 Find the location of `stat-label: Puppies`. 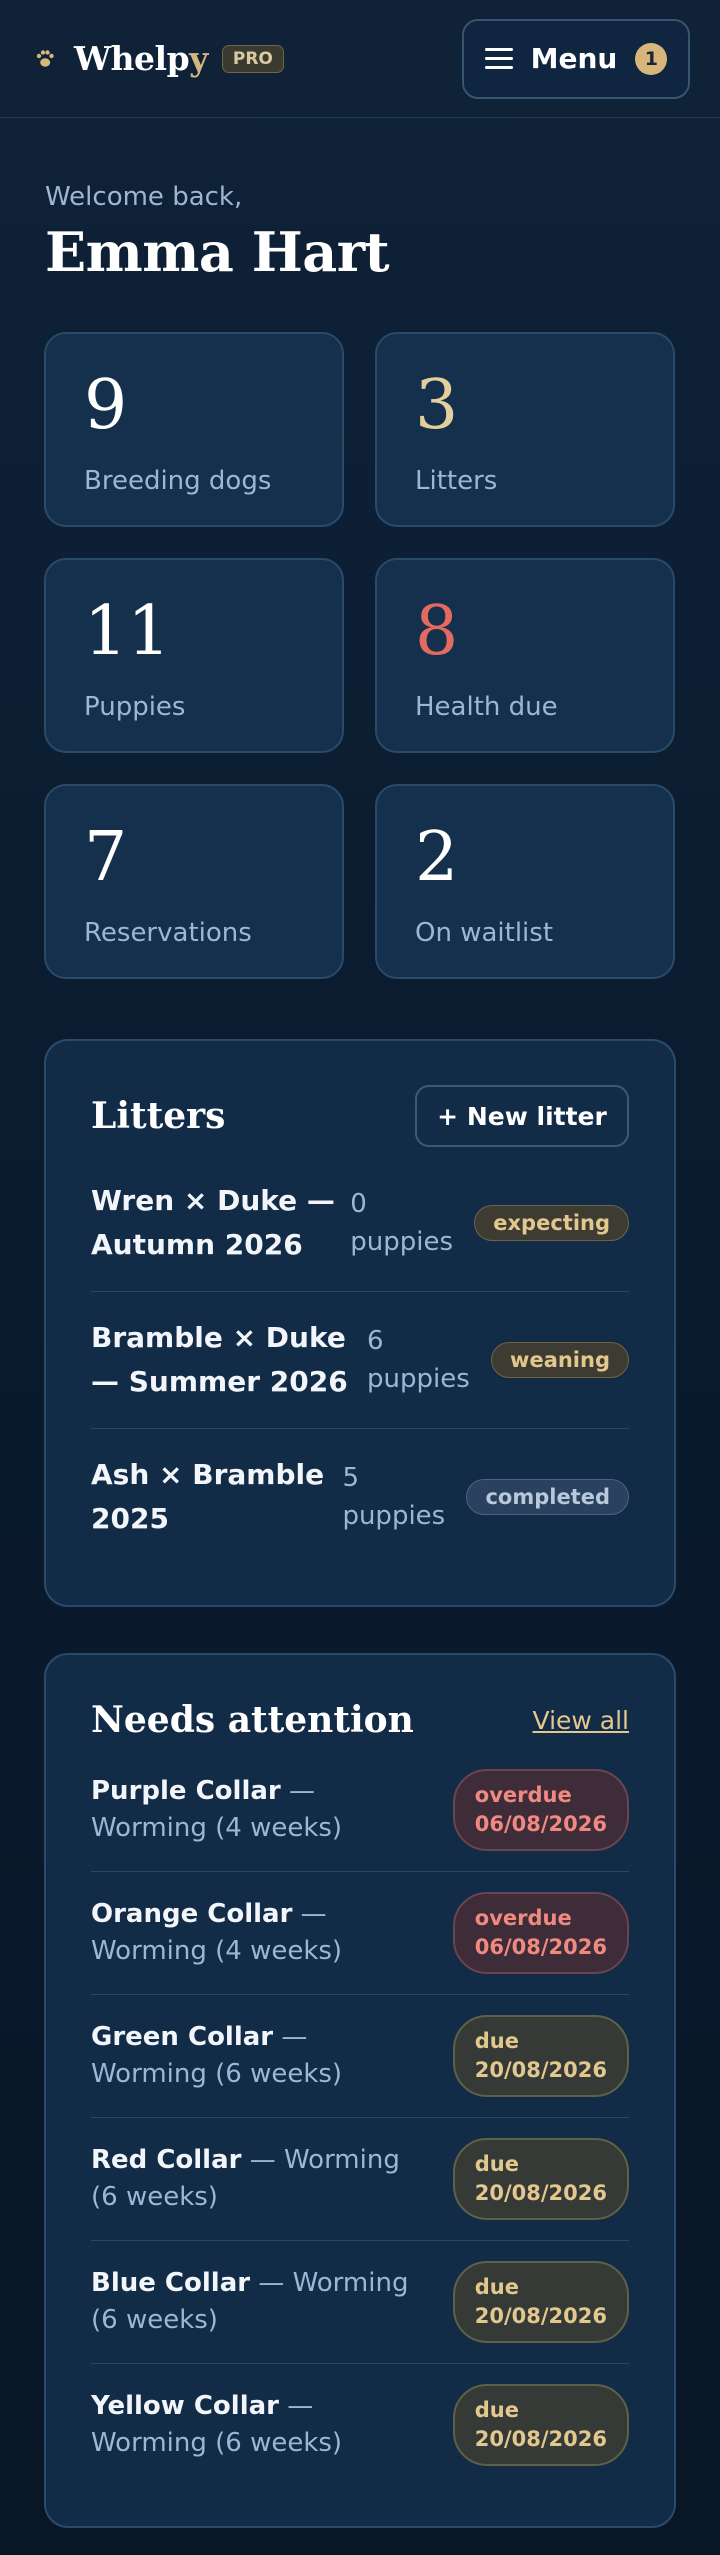

stat-label: Puppies is located at coordinates (135, 707).